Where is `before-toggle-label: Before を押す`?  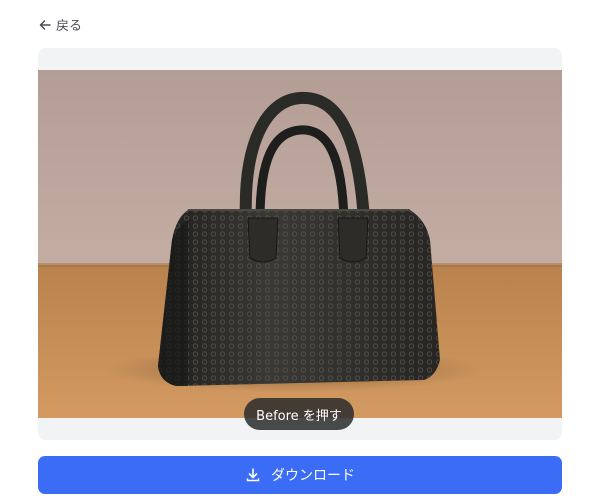 before-toggle-label: Before を押す is located at coordinates (299, 416).